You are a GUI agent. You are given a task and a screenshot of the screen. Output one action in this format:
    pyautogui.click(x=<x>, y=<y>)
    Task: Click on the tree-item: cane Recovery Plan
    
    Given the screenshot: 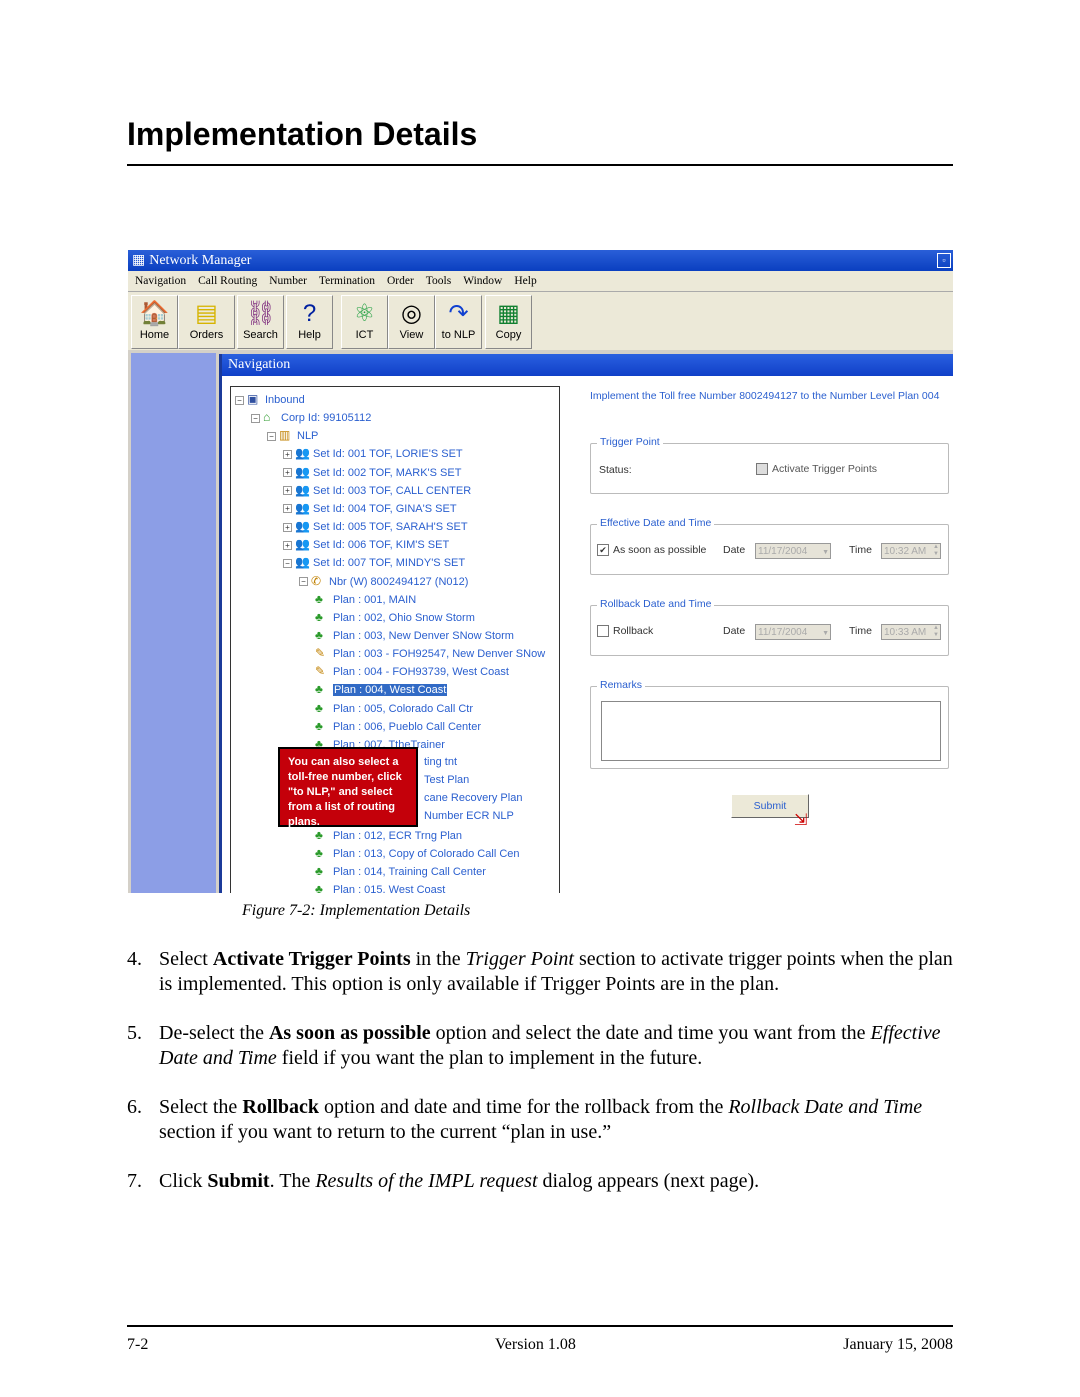 What is the action you would take?
    pyautogui.click(x=473, y=798)
    